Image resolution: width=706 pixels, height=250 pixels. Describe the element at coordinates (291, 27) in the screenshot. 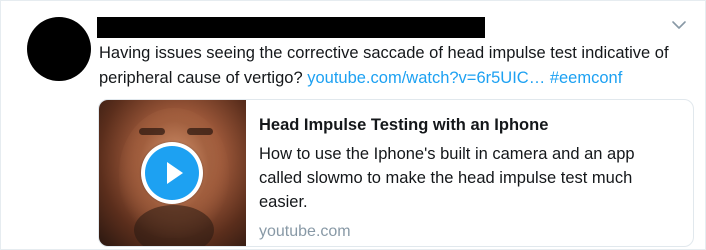

I see `redacted-user-name` at that location.